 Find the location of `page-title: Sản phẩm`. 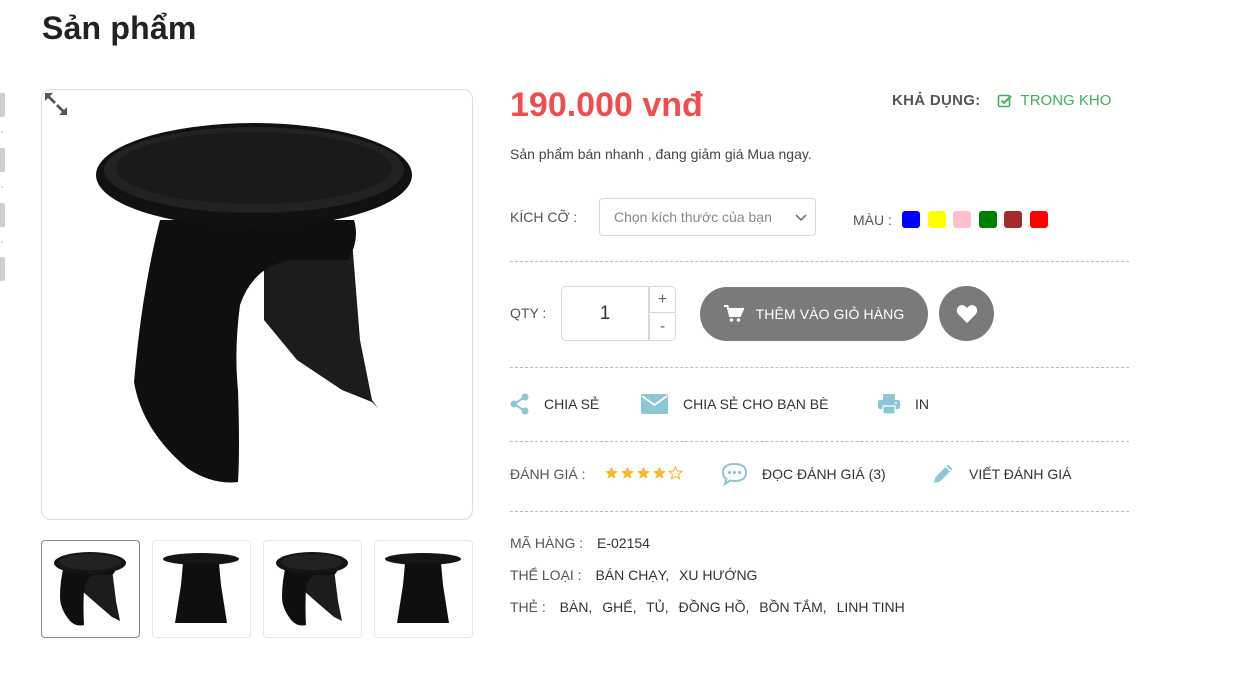

page-title: Sản phẩm is located at coordinates (119, 28).